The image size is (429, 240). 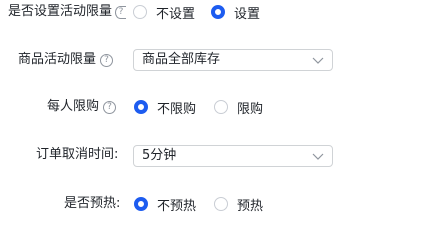 I want to click on per-person-limit-row: 每人限购? 不限购 限购, so click(x=214, y=107).